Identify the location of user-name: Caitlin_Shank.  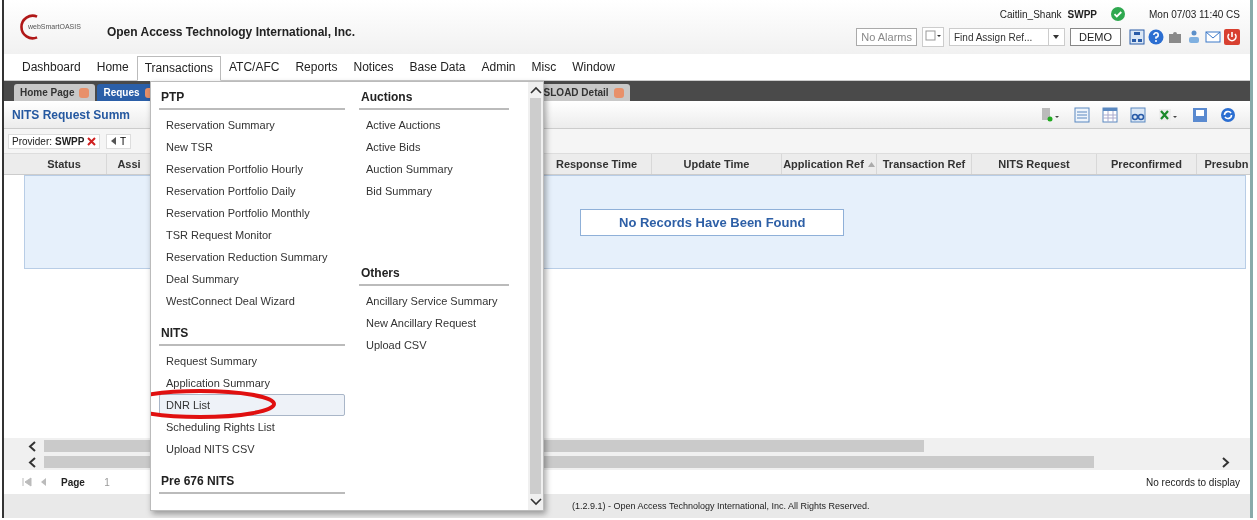
(1030, 14).